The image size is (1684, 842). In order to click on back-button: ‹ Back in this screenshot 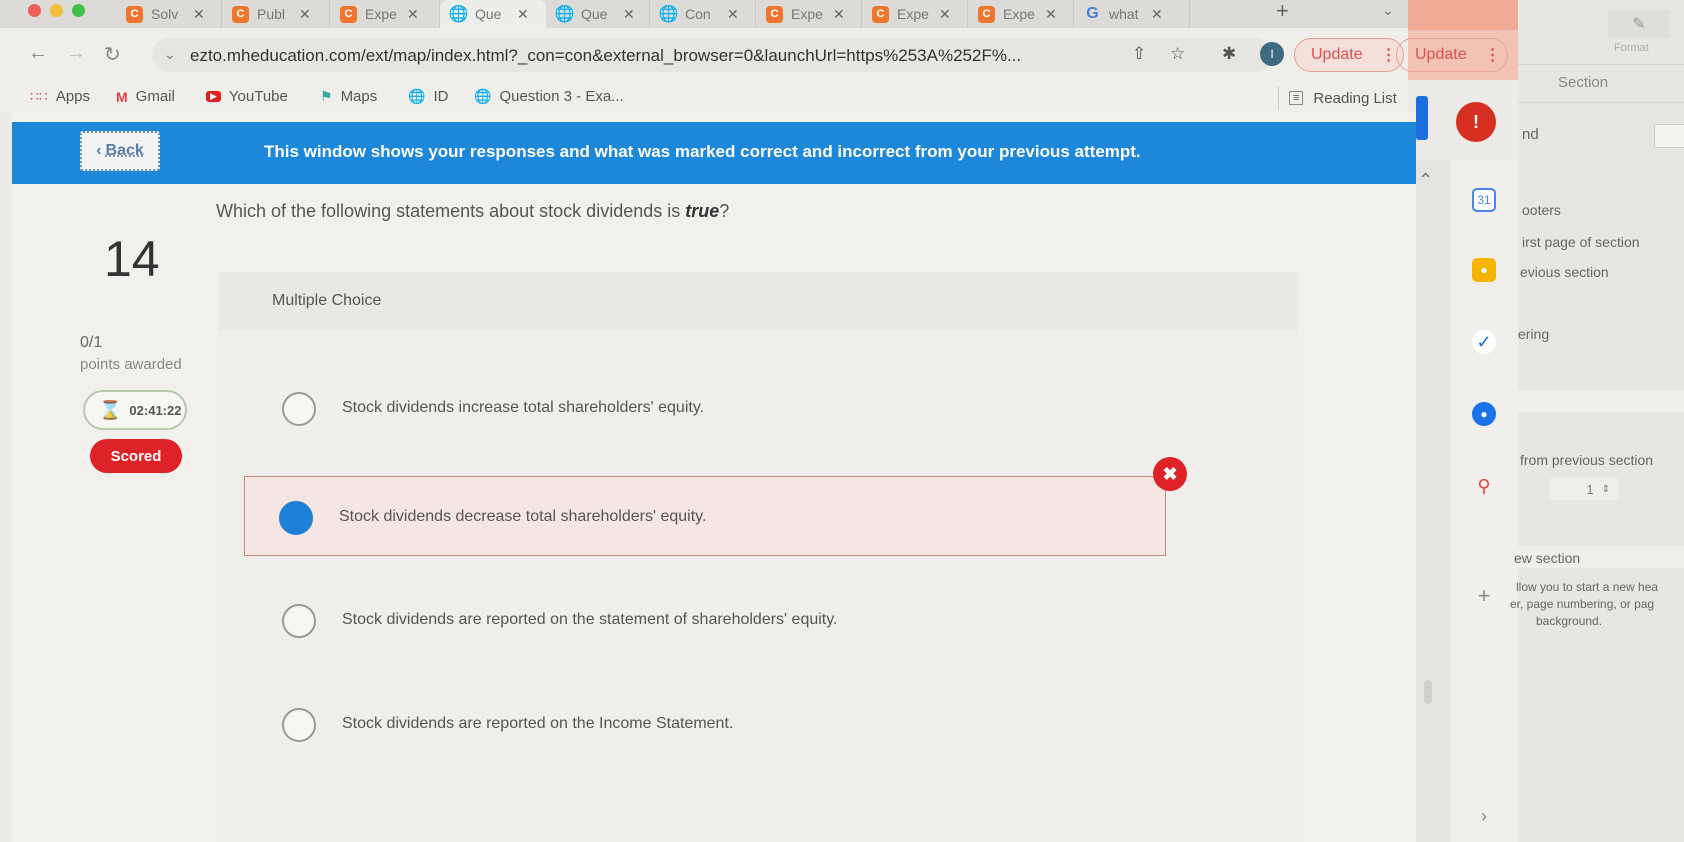, I will do `click(120, 151)`.